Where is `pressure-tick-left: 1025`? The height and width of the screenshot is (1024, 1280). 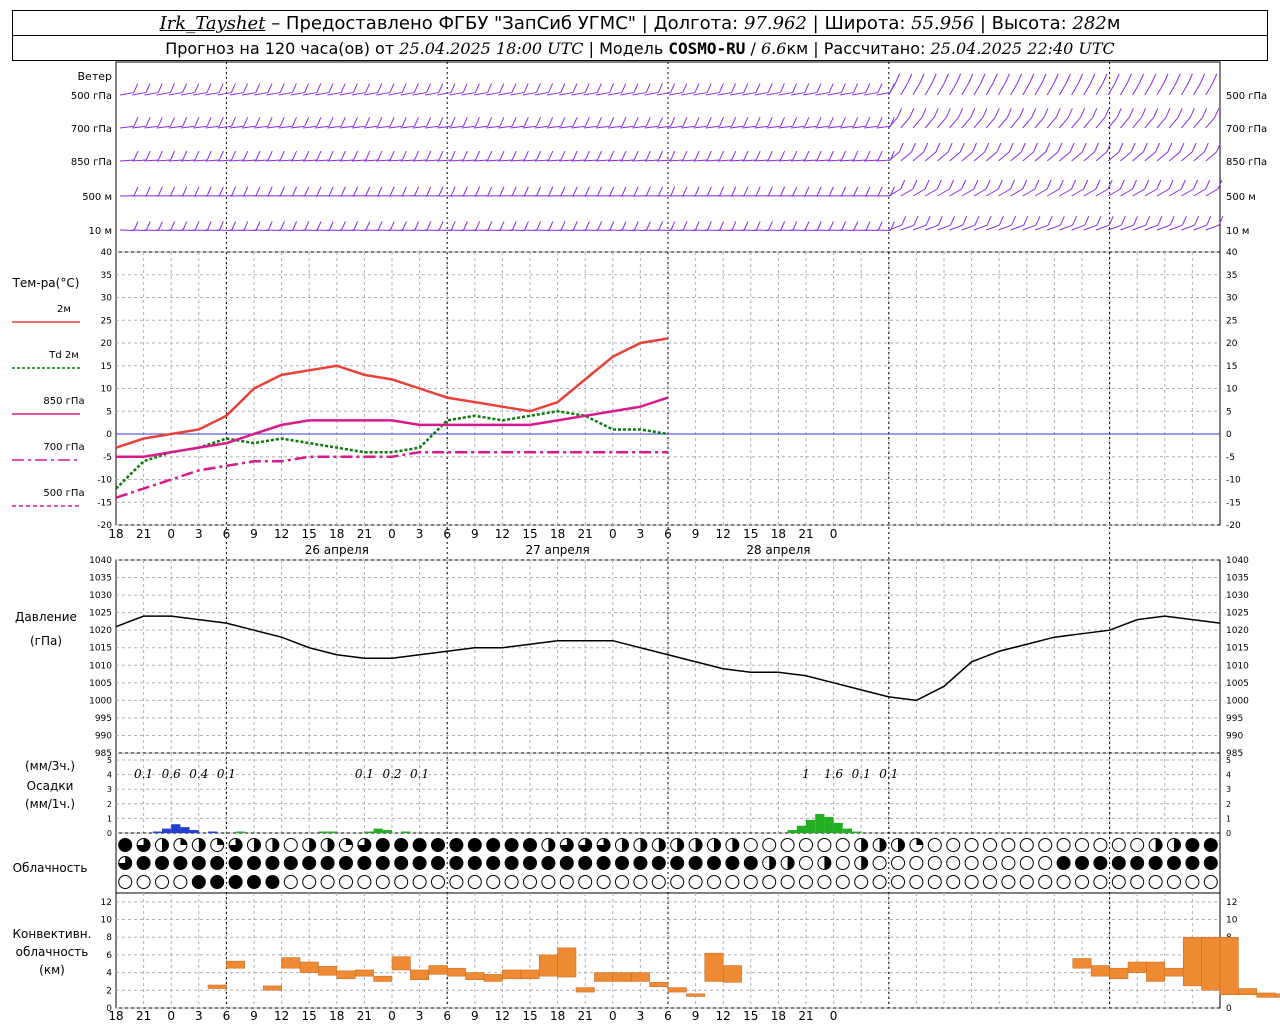 pressure-tick-left: 1025 is located at coordinates (100, 614).